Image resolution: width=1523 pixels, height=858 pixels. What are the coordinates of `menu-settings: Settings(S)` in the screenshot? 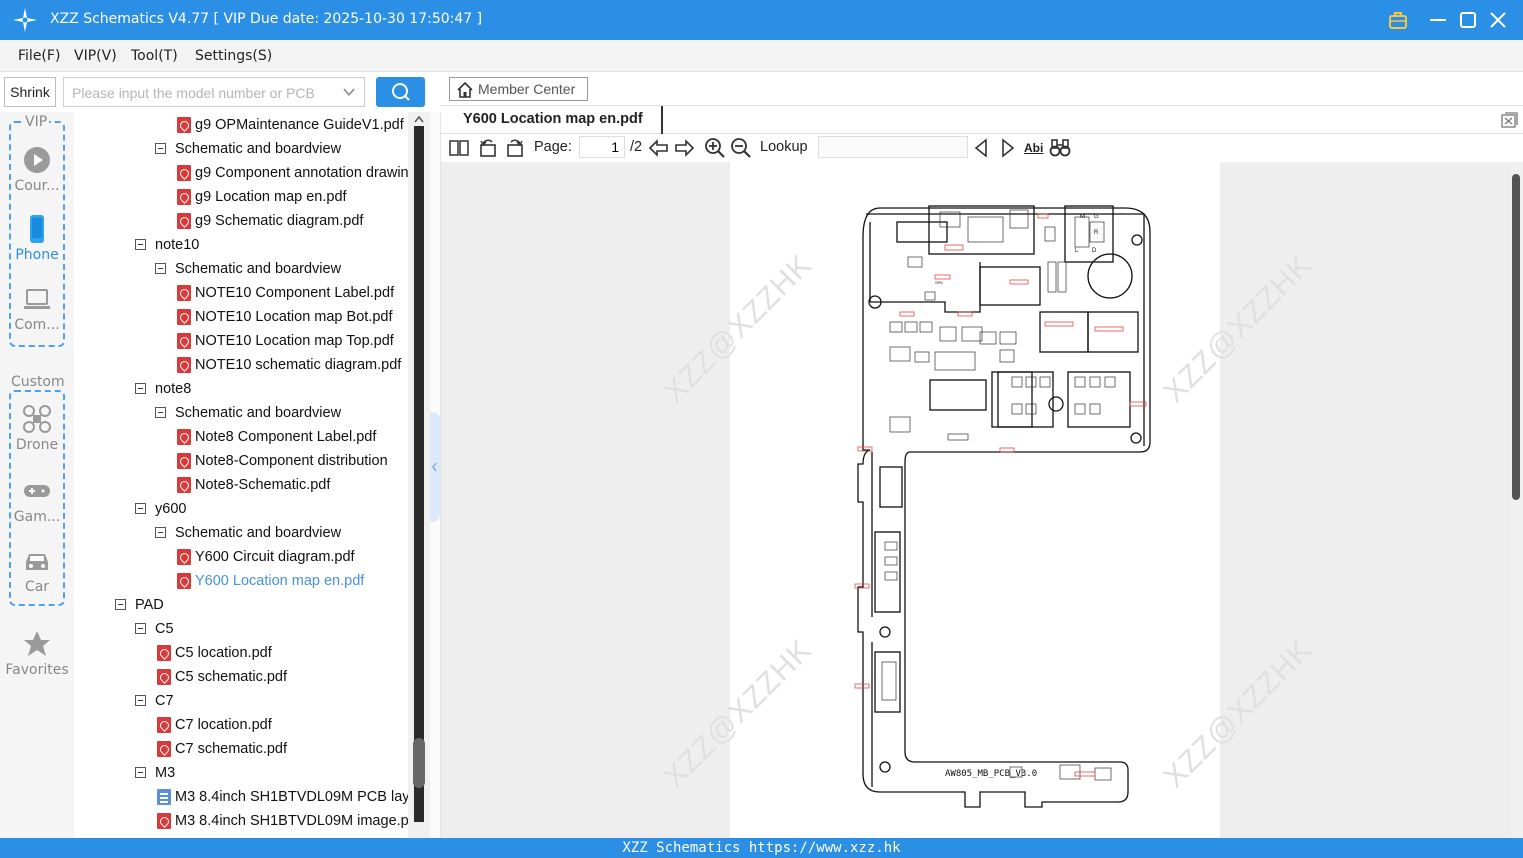 It's located at (233, 56).